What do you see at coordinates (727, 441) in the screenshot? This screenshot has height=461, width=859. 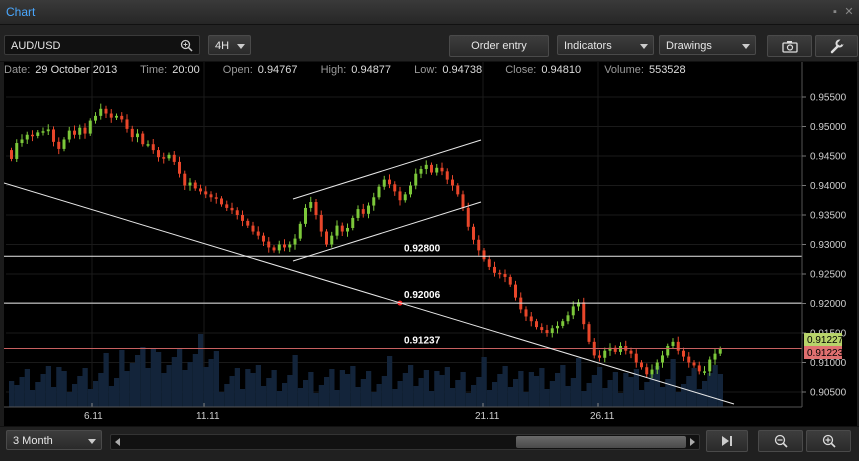 I see `jump-to-end-button` at bounding box center [727, 441].